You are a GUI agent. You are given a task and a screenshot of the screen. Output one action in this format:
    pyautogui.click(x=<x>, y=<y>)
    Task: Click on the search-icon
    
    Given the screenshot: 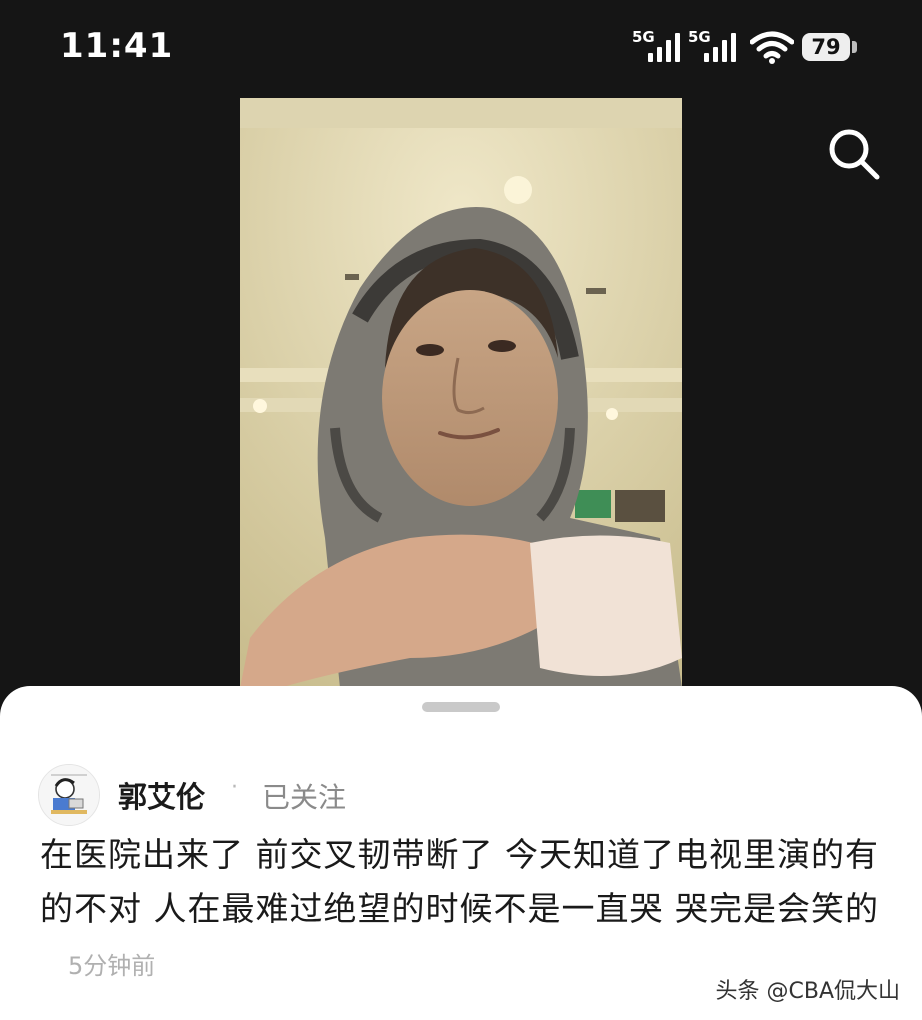 What is the action you would take?
    pyautogui.click(x=854, y=154)
    